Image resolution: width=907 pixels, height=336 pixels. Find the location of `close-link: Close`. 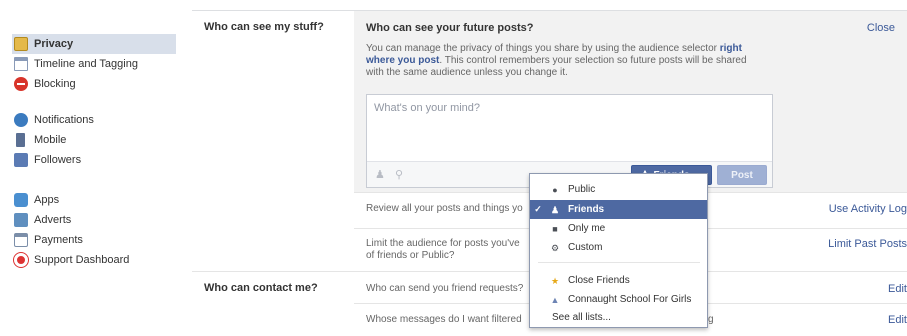

close-link: Close is located at coordinates (881, 28).